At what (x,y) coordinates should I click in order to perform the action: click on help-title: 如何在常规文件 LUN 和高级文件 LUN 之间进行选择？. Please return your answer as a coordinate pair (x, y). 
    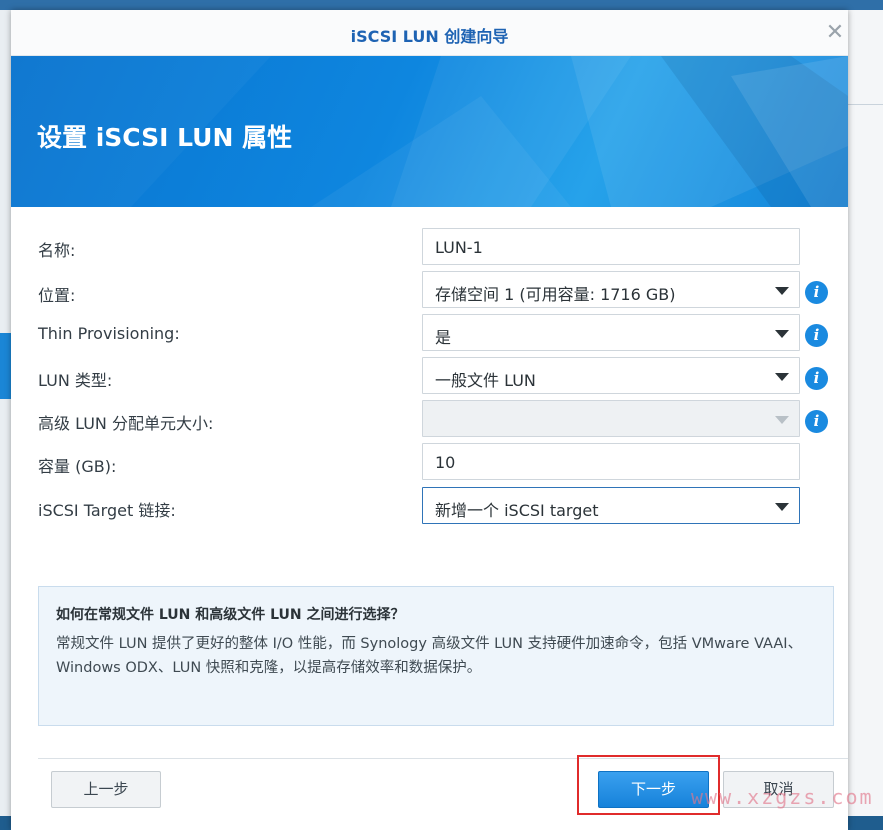
    Looking at the image, I should click on (230, 615).